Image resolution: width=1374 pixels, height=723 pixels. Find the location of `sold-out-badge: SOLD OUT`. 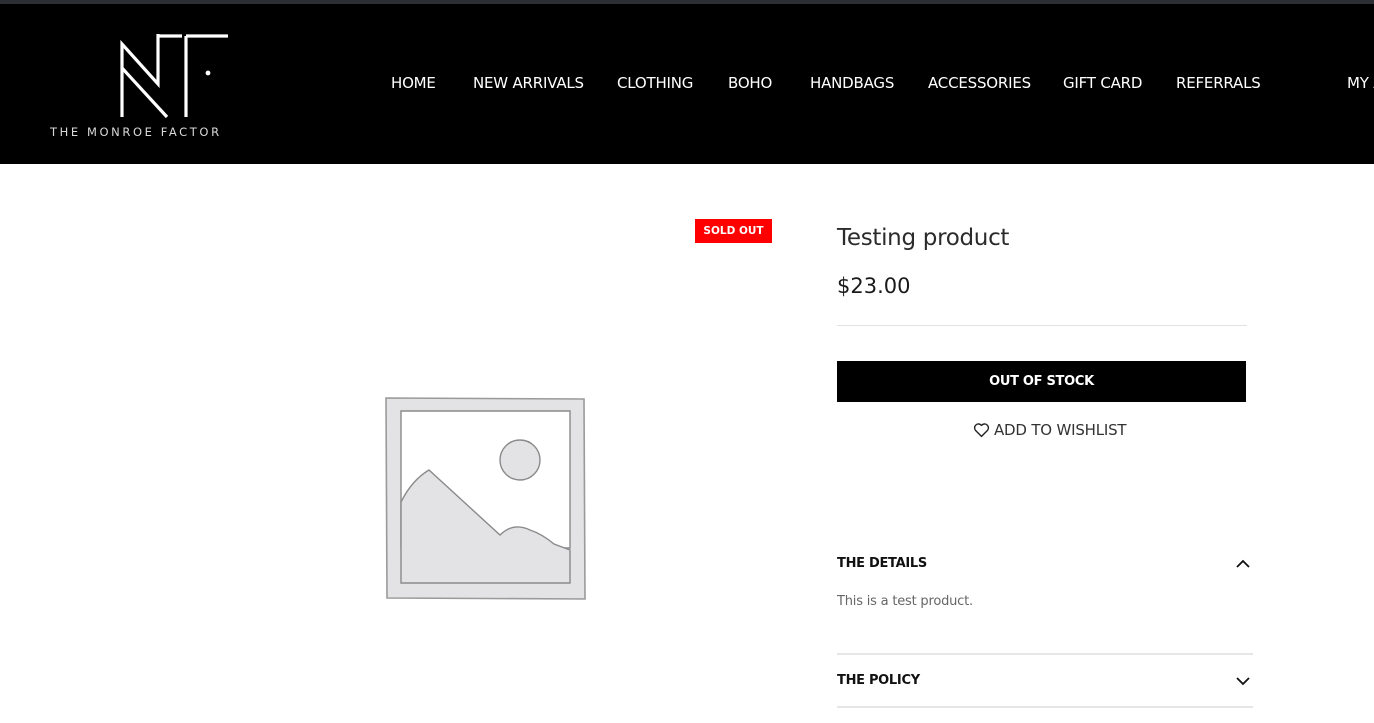

sold-out-badge: SOLD OUT is located at coordinates (733, 231).